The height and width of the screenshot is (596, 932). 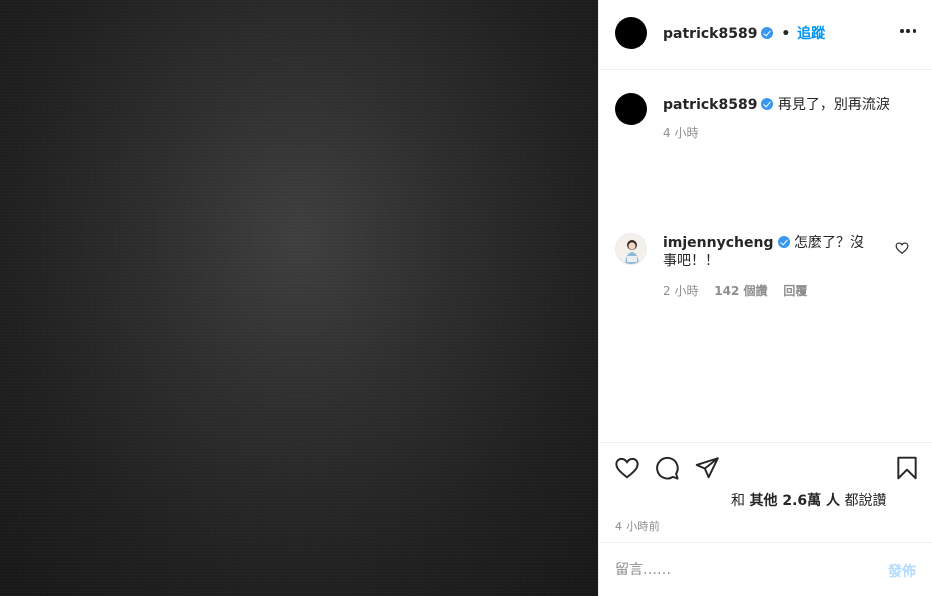 I want to click on paper-plane-icon, so click(x=707, y=468).